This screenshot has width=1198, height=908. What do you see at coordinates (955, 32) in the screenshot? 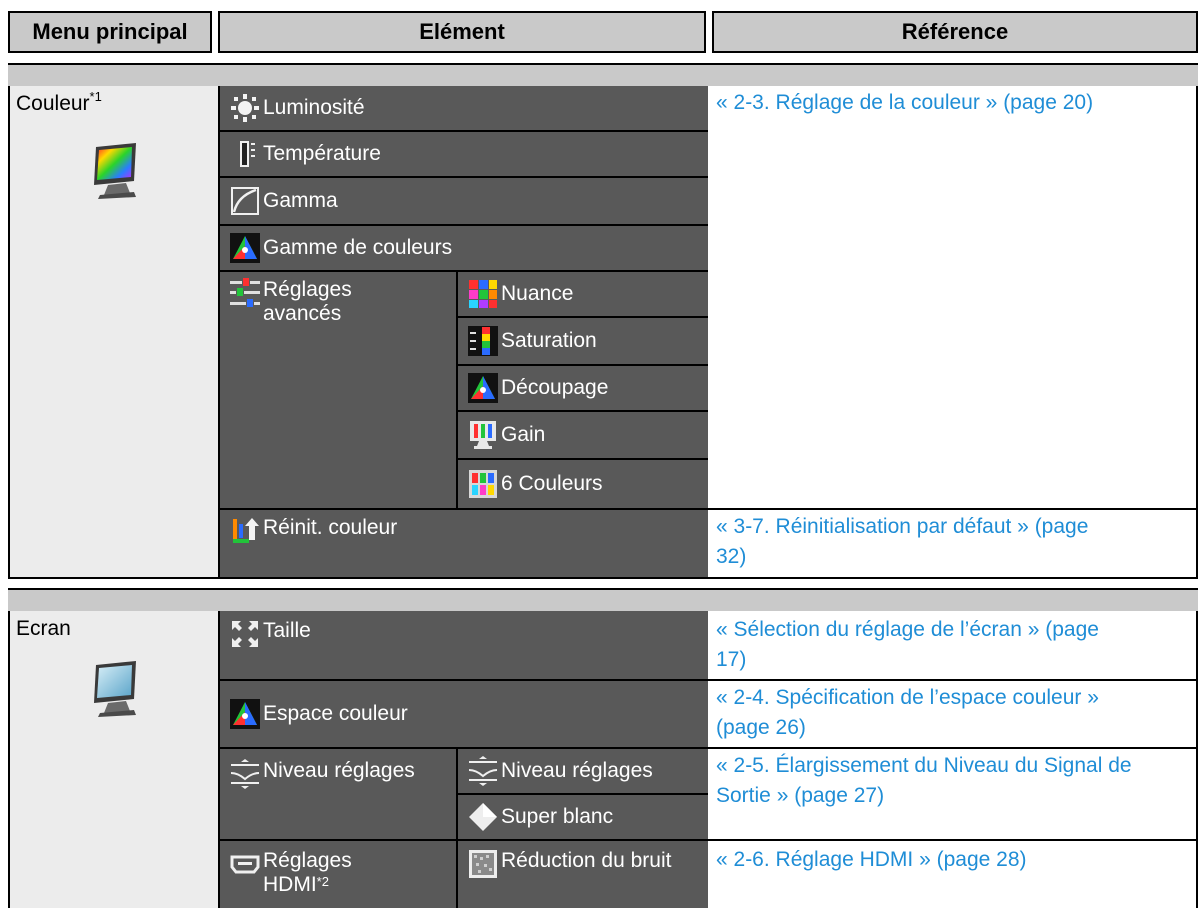
I see `header-reference: Référence` at bounding box center [955, 32].